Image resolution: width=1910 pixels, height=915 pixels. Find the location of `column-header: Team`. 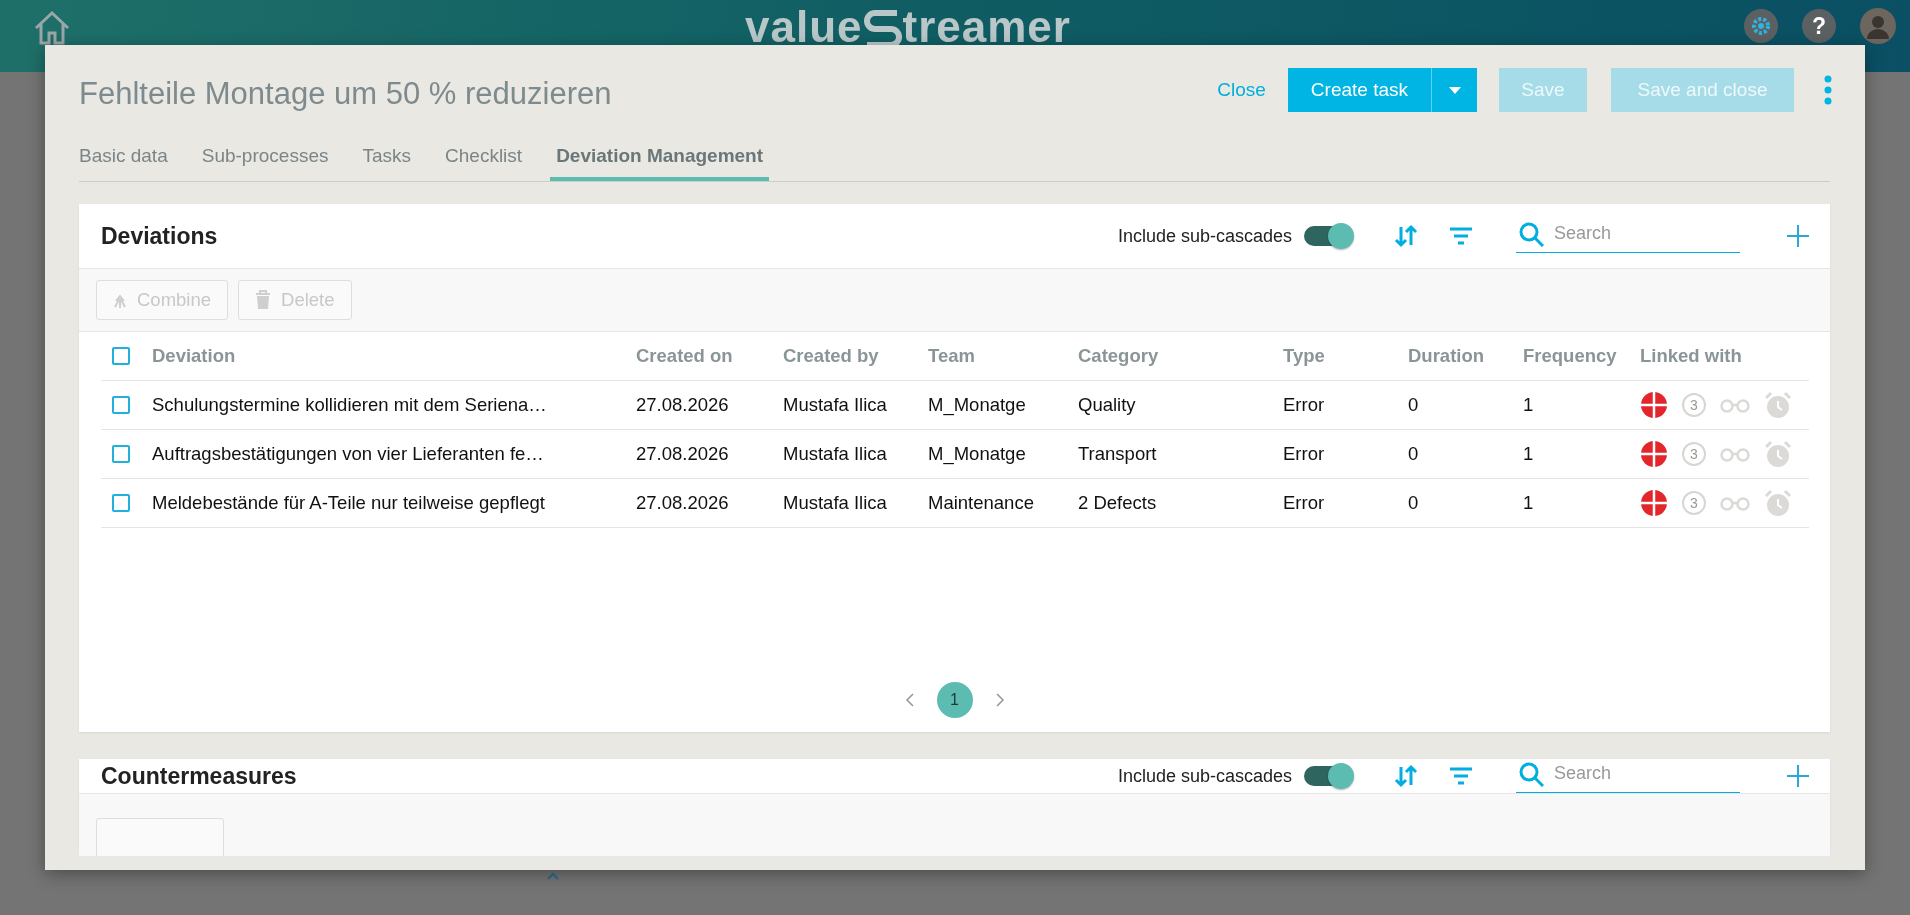

column-header: Team is located at coordinates (951, 355).